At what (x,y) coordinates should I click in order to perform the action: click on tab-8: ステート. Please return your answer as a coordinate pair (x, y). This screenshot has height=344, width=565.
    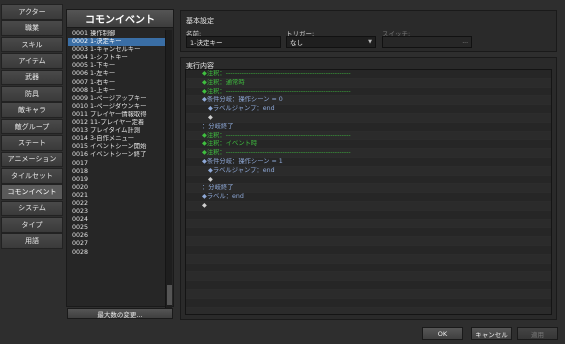
    Looking at the image, I should click on (32, 143).